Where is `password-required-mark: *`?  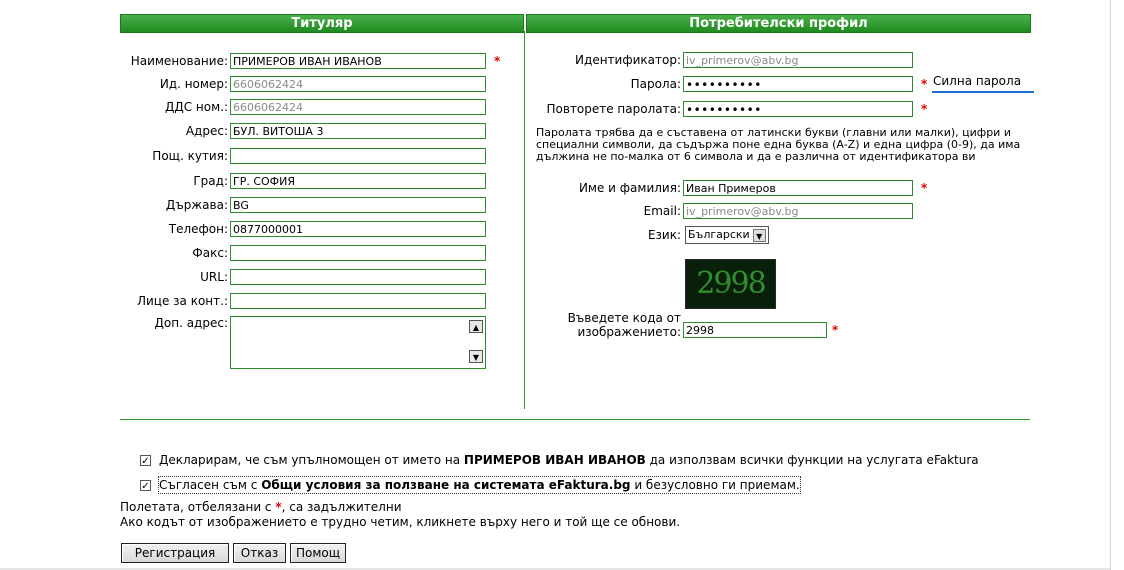
password-required-mark: * is located at coordinates (924, 84).